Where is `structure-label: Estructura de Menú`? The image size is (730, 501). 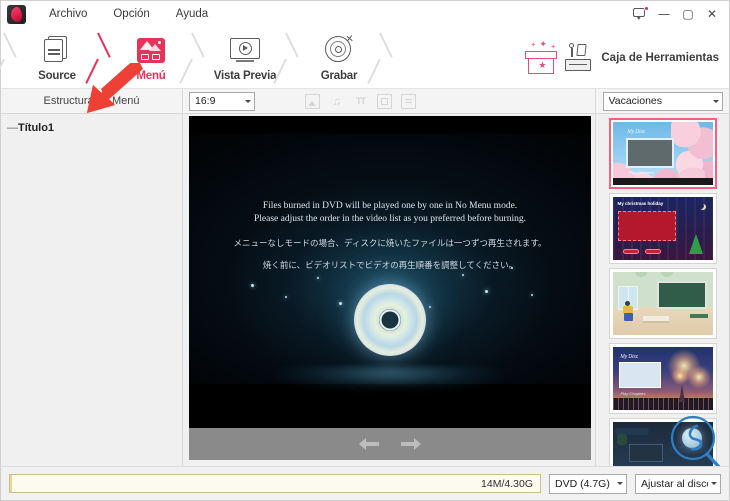 structure-label: Estructura de Menú is located at coordinates (91, 101).